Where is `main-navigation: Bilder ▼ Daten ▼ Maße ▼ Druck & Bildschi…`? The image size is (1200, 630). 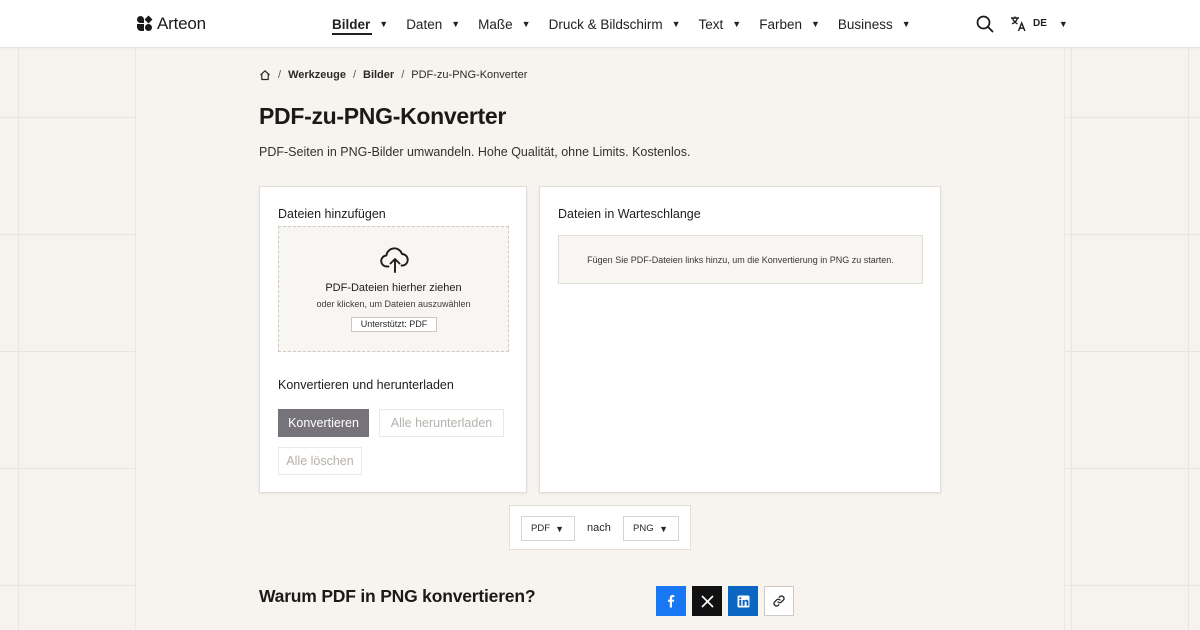 main-navigation: Bilder ▼ Daten ▼ Maße ▼ Druck & Bildschi… is located at coordinates (630, 24).